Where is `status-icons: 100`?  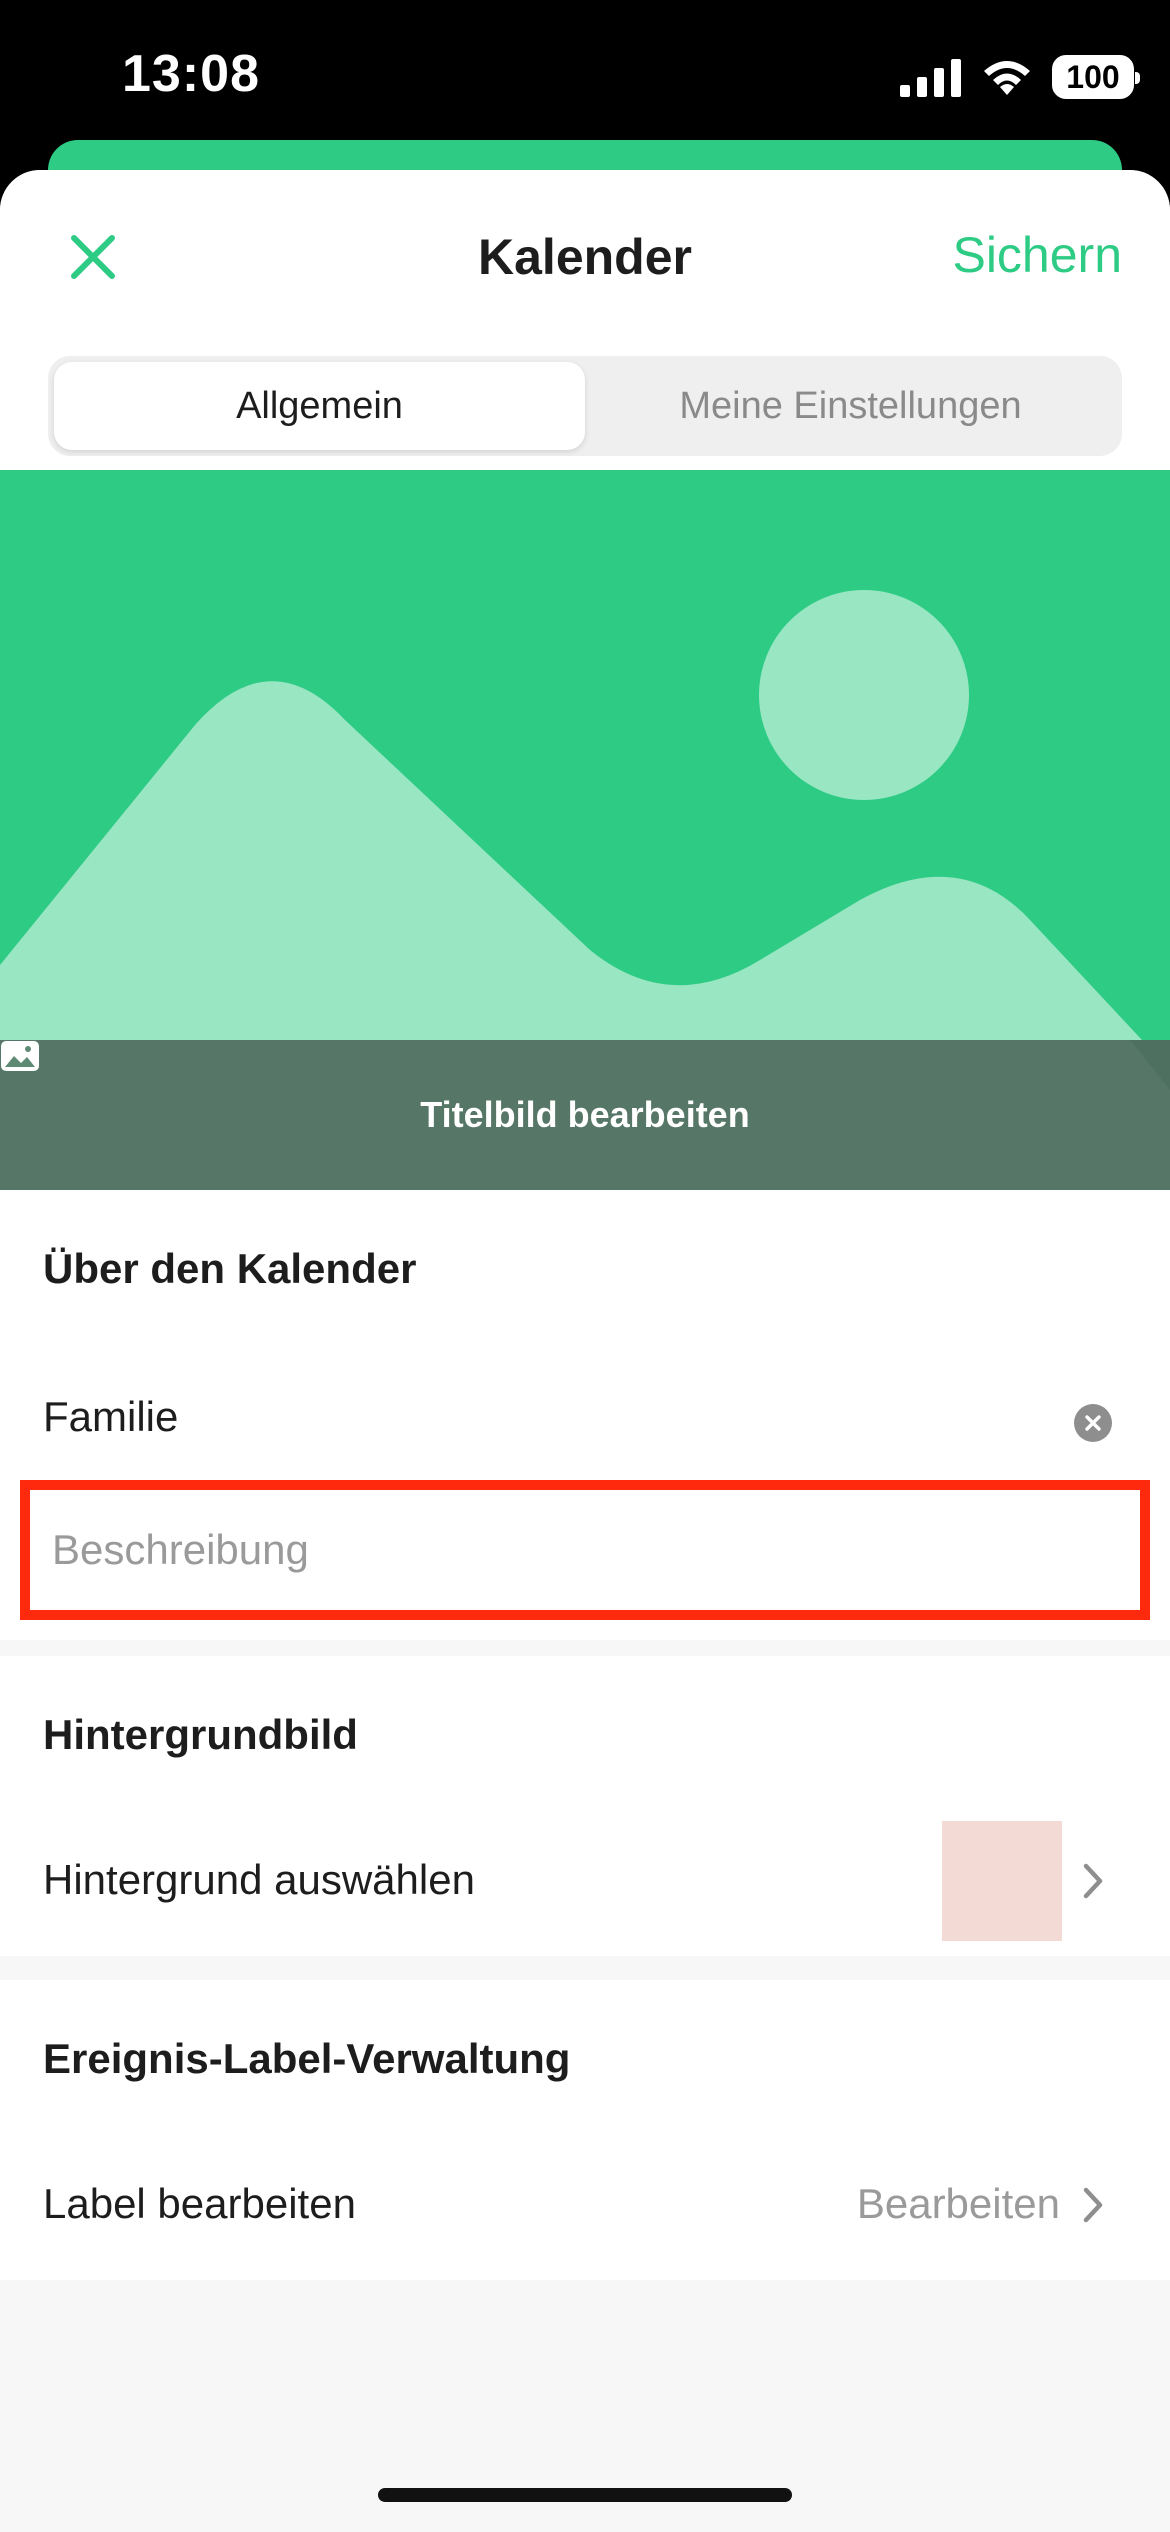 status-icons: 100 is located at coordinates (1020, 77).